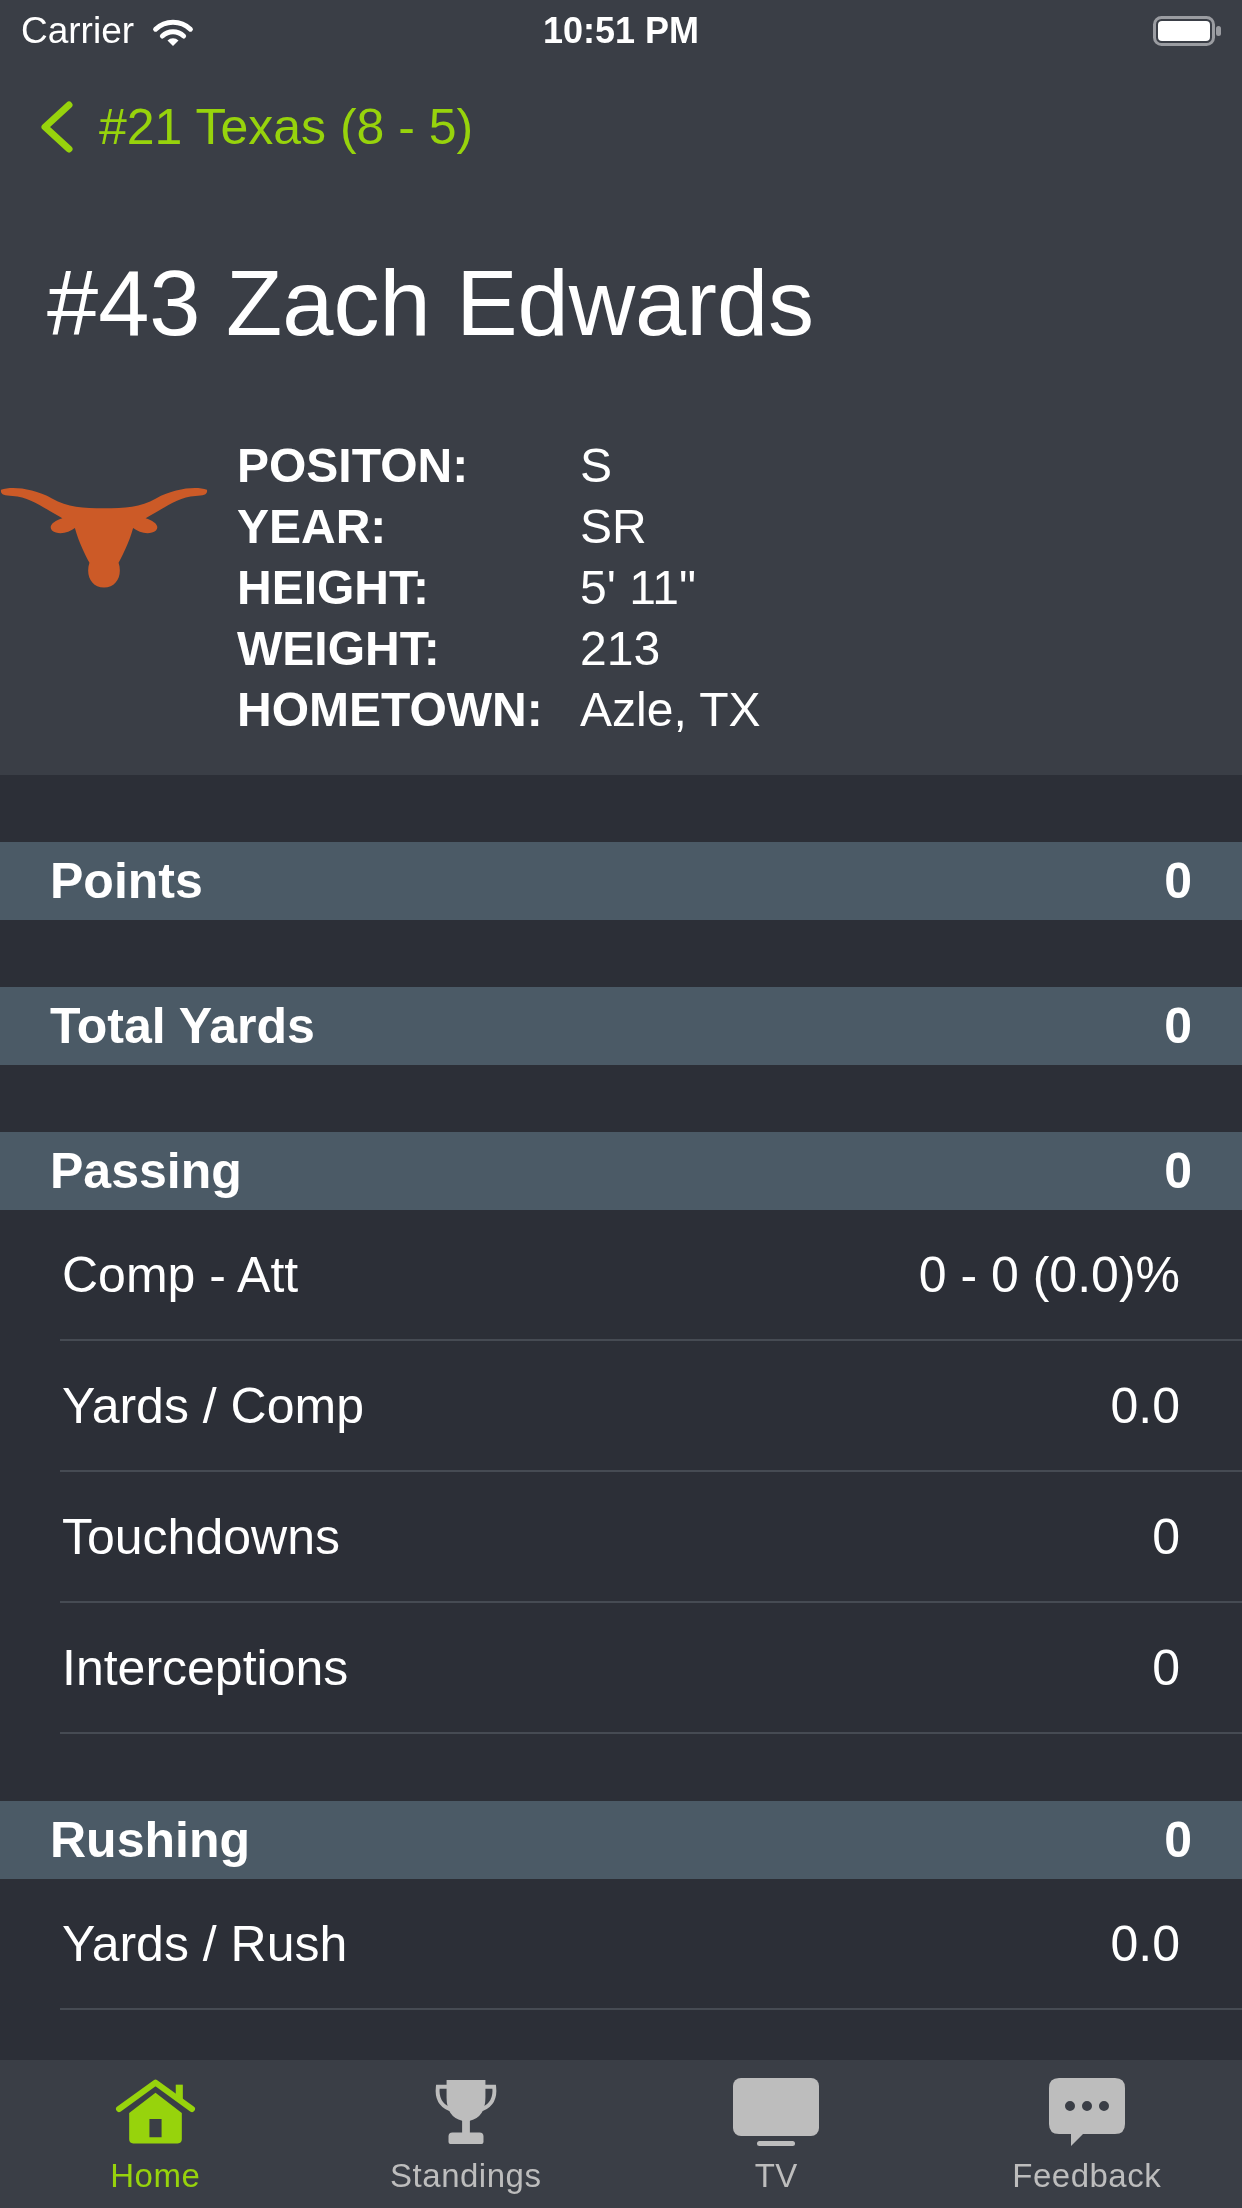 The height and width of the screenshot is (2208, 1242). What do you see at coordinates (155, 2112) in the screenshot?
I see `house-icon` at bounding box center [155, 2112].